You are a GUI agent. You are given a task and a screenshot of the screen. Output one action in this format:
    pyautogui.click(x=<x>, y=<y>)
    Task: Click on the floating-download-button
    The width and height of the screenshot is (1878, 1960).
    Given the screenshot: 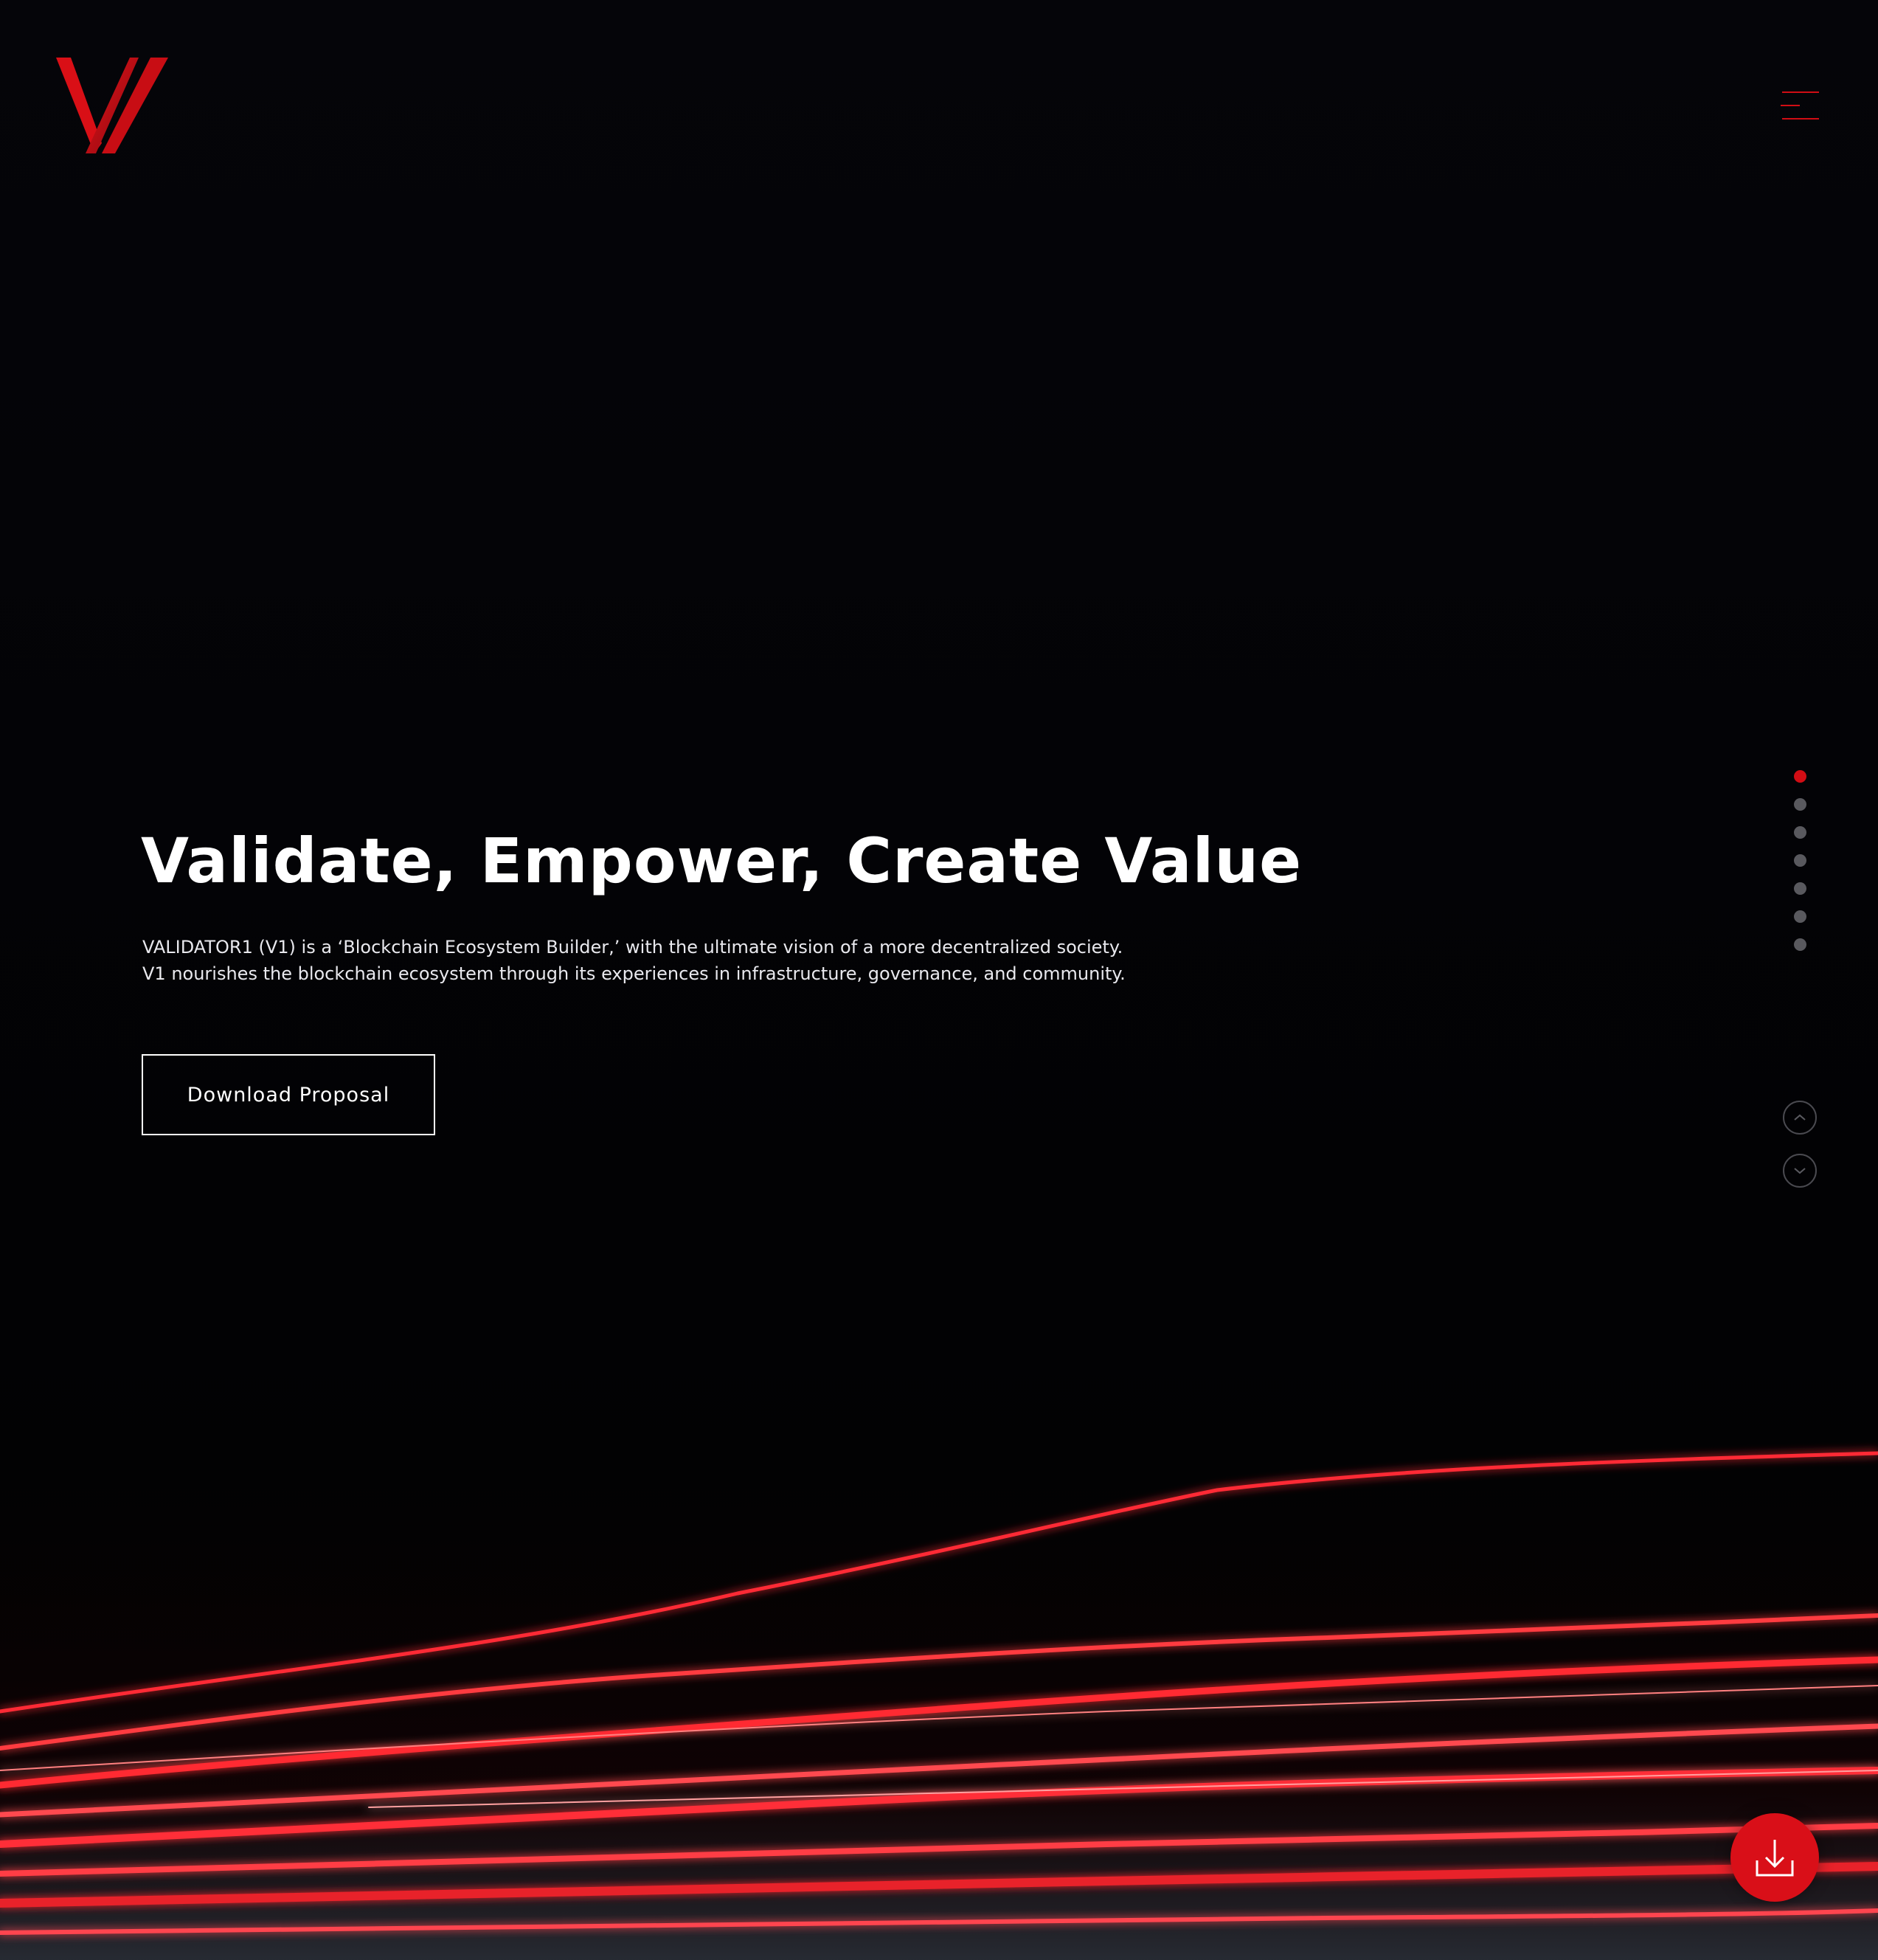 What is the action you would take?
    pyautogui.click(x=1775, y=1858)
    